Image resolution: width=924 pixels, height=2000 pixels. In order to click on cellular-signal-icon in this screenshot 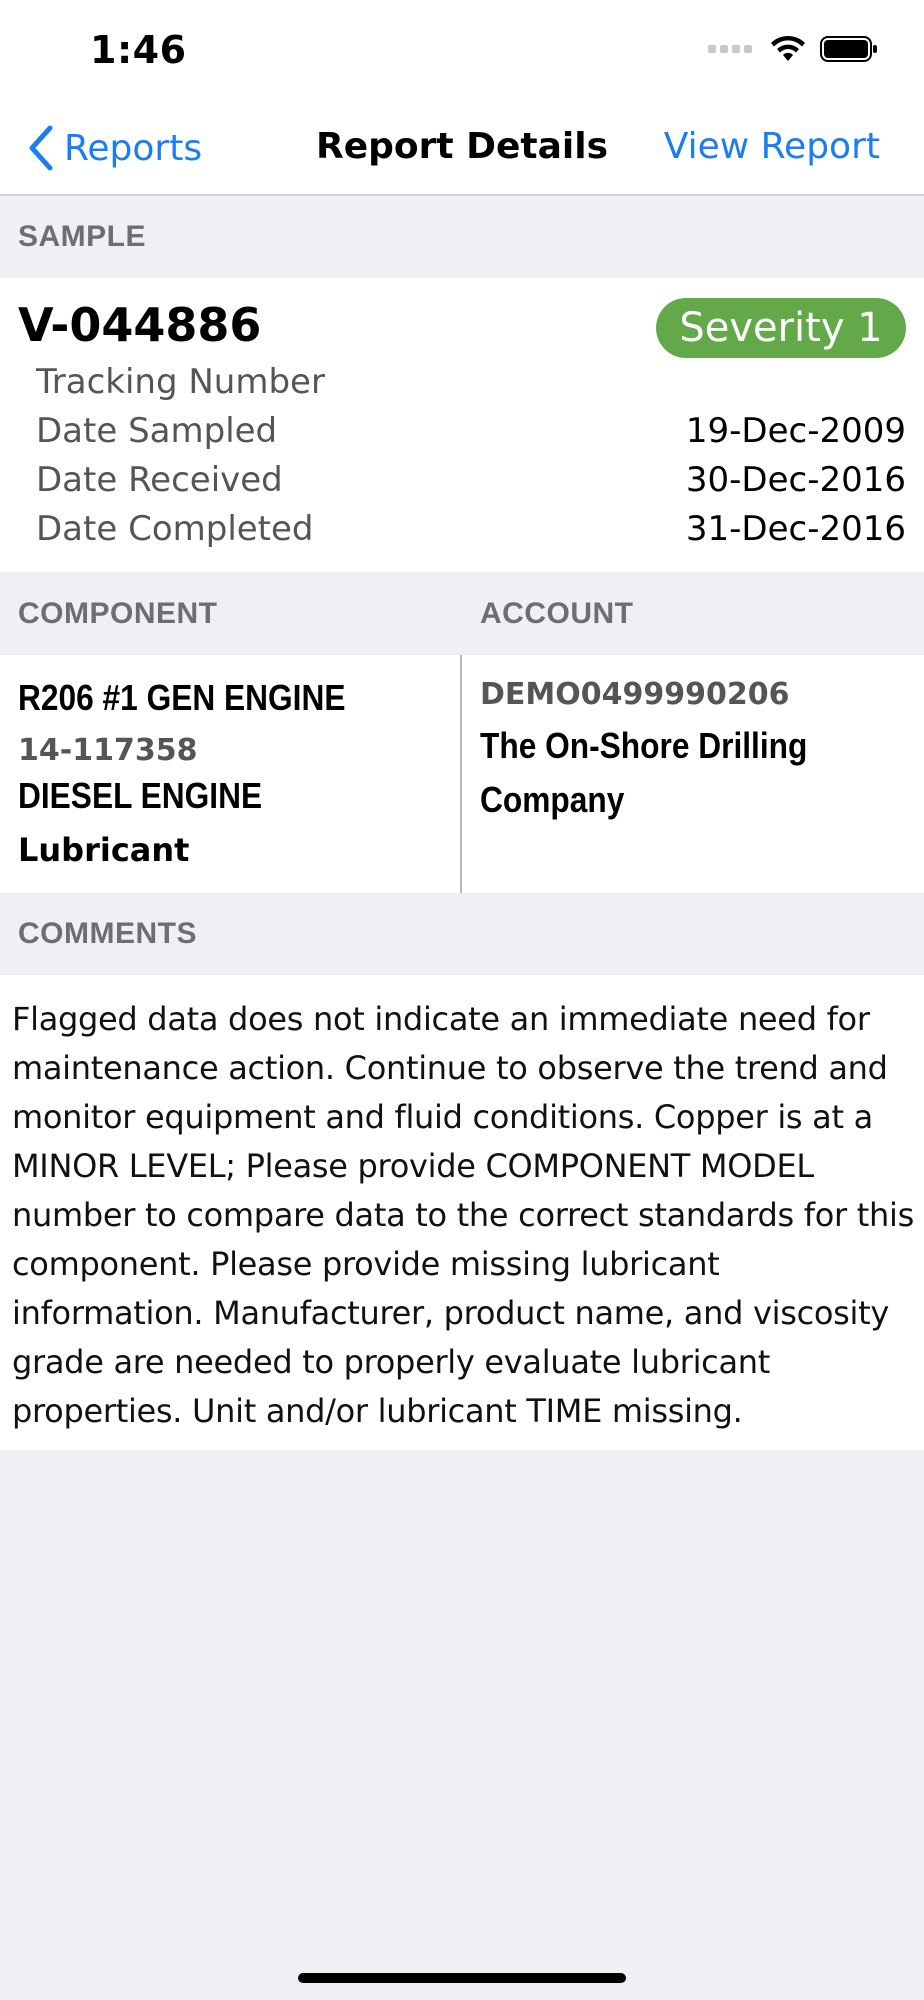, I will do `click(730, 49)`.